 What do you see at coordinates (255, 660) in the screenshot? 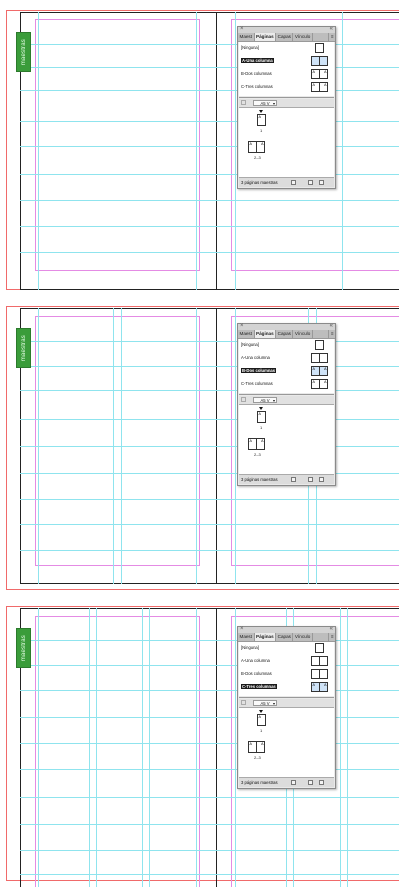
I see `master-label: A-Una columna` at bounding box center [255, 660].